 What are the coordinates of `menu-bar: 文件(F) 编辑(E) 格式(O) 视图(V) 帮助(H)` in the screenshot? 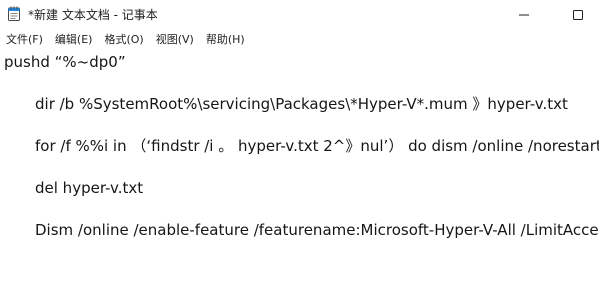 It's located at (299, 40).